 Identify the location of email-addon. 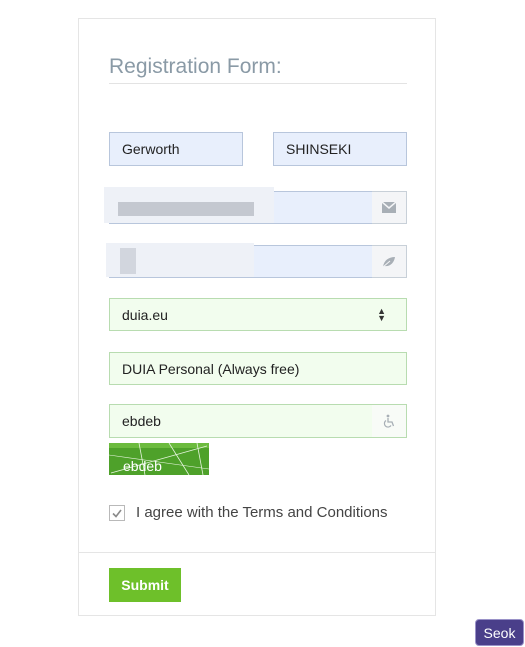
(389, 207).